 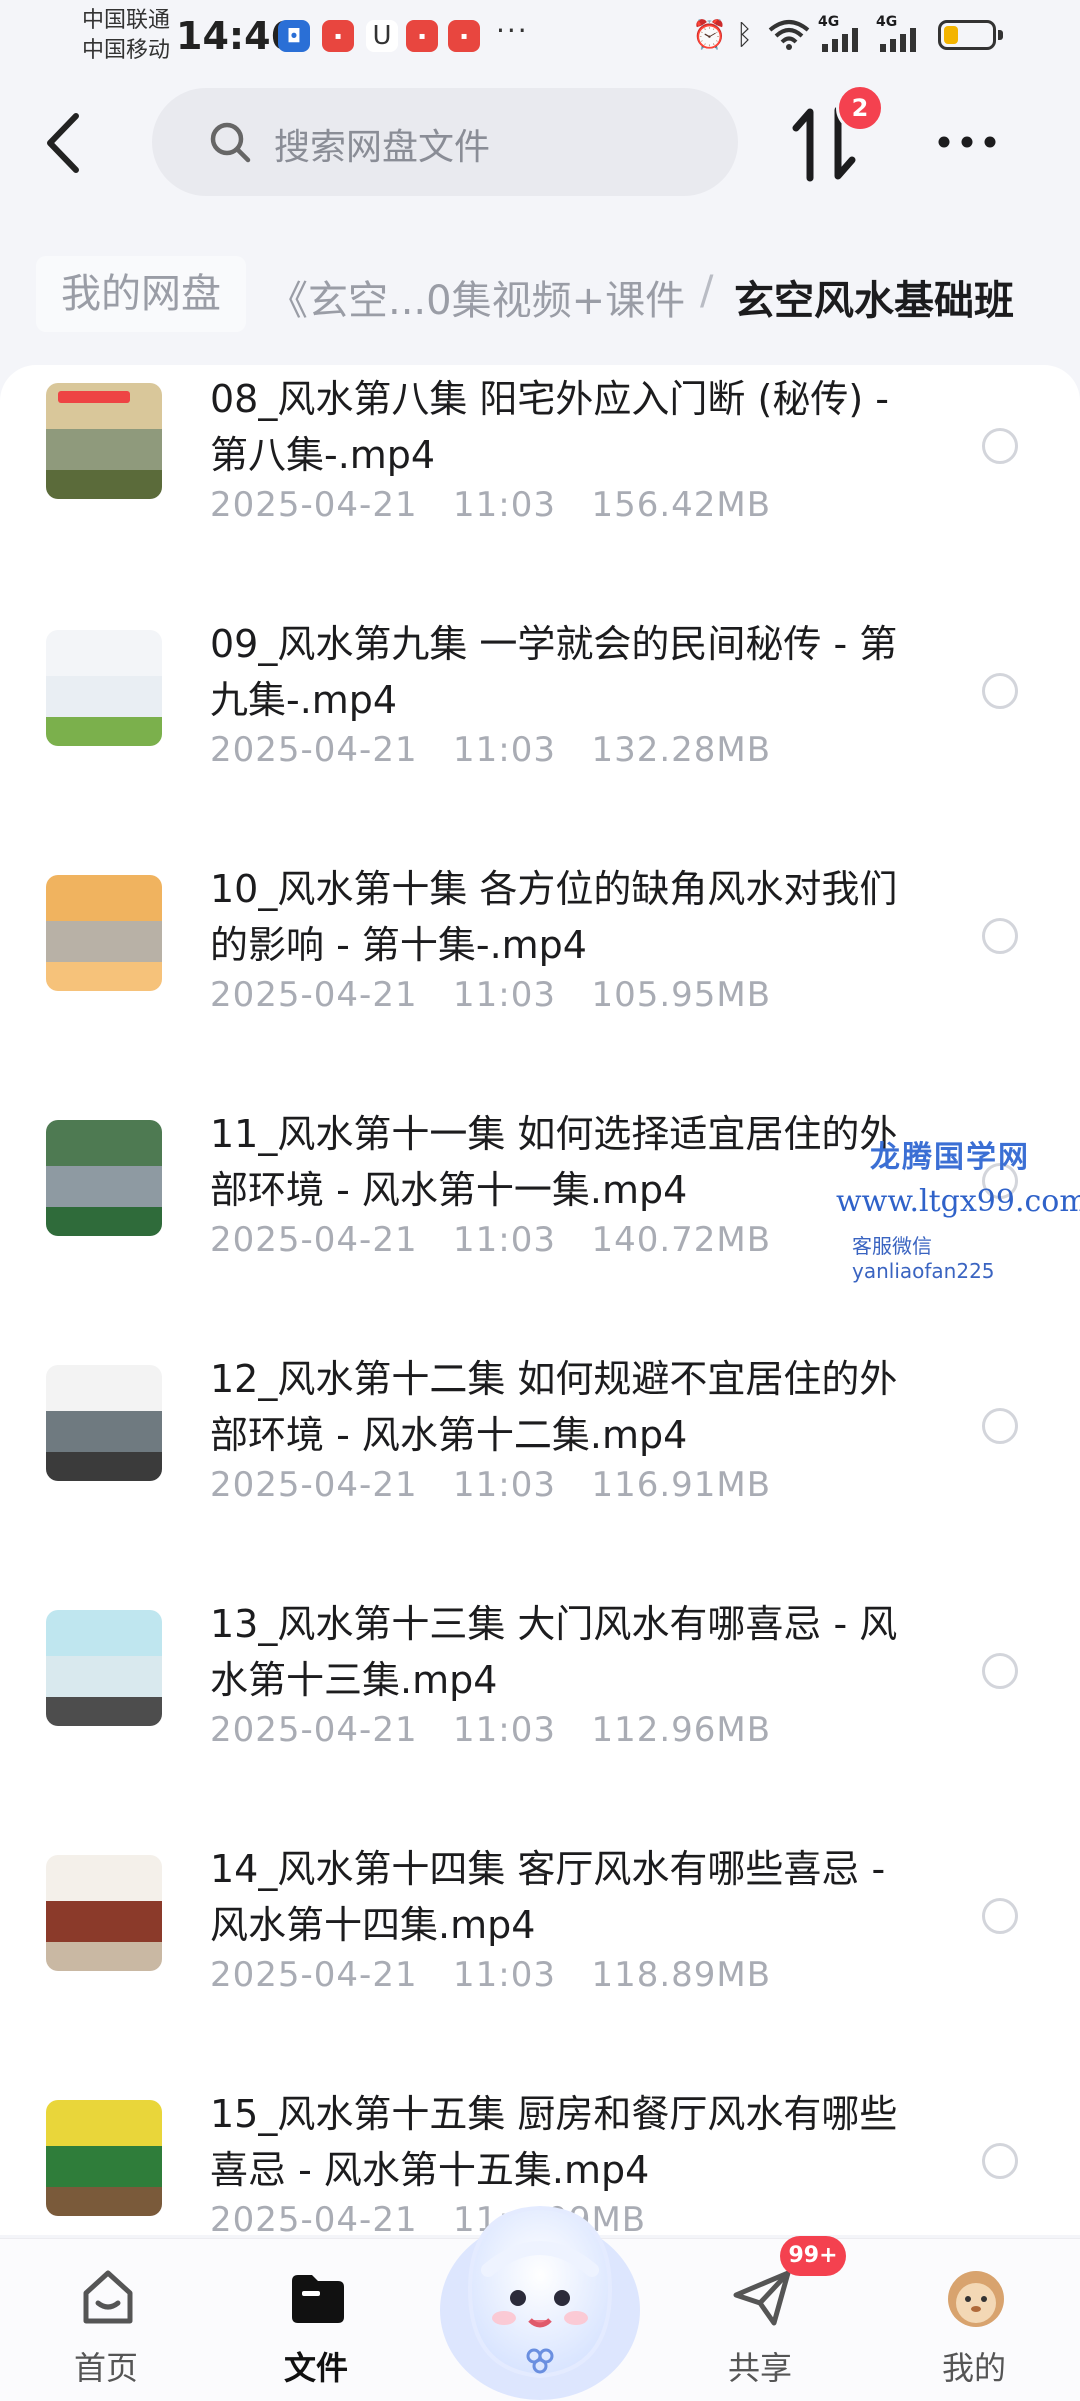 I want to click on watermark-title: 龙腾国学网, so click(x=950, y=1157).